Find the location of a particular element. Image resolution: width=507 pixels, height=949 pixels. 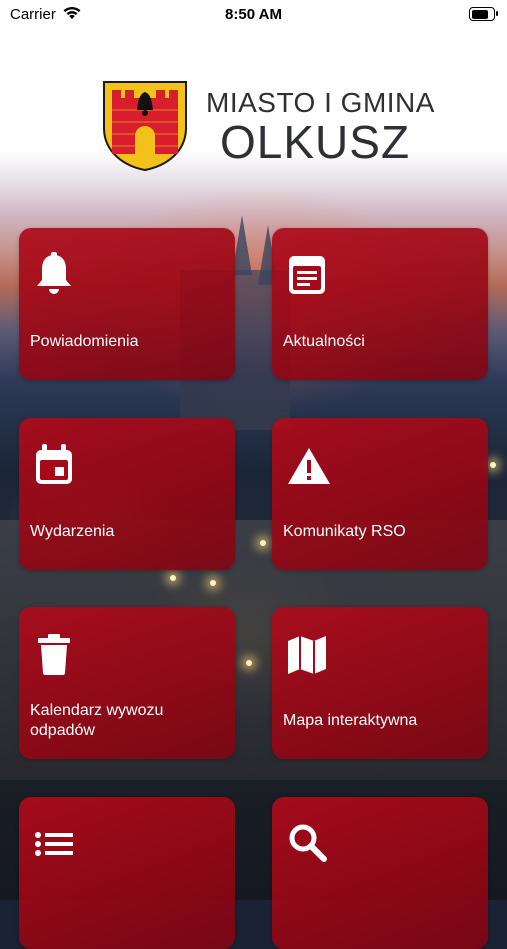

news-icon is located at coordinates (307, 275).